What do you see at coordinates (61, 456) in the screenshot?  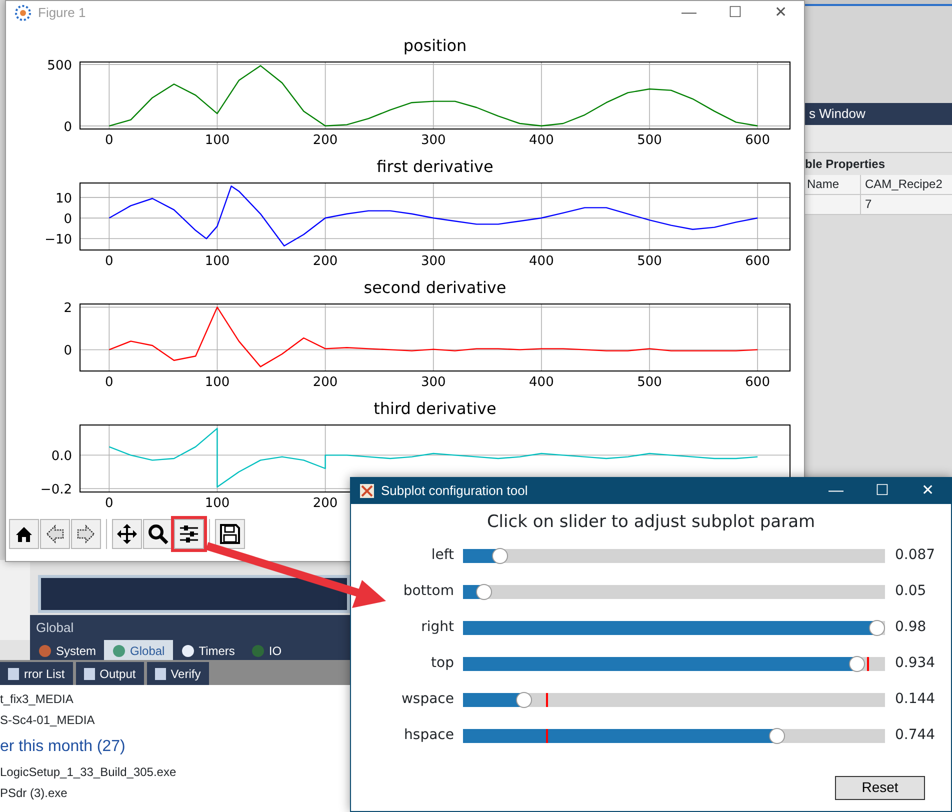 I see `tick-label: 0.0` at bounding box center [61, 456].